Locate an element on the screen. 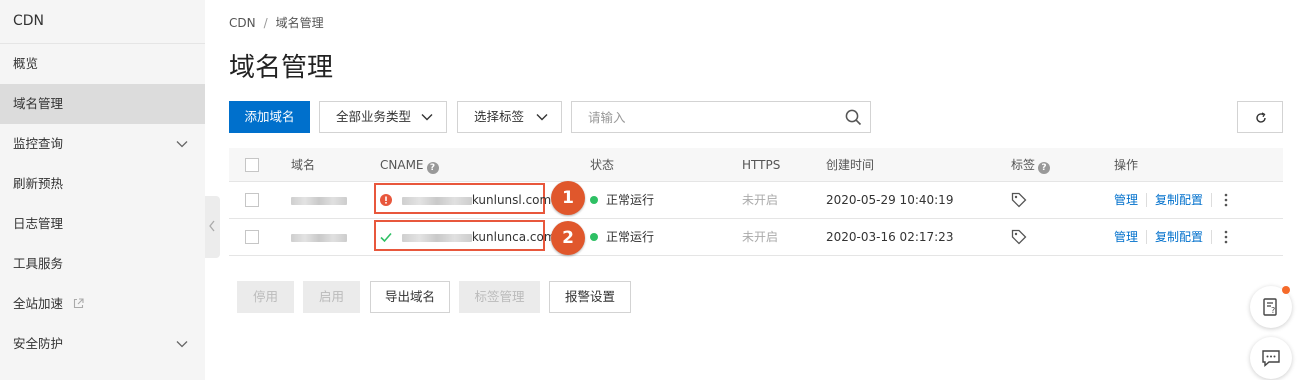 Image resolution: width=1305 pixels, height=380 pixels. sidebar-item-dcdn: 全站加速 is located at coordinates (102, 304).